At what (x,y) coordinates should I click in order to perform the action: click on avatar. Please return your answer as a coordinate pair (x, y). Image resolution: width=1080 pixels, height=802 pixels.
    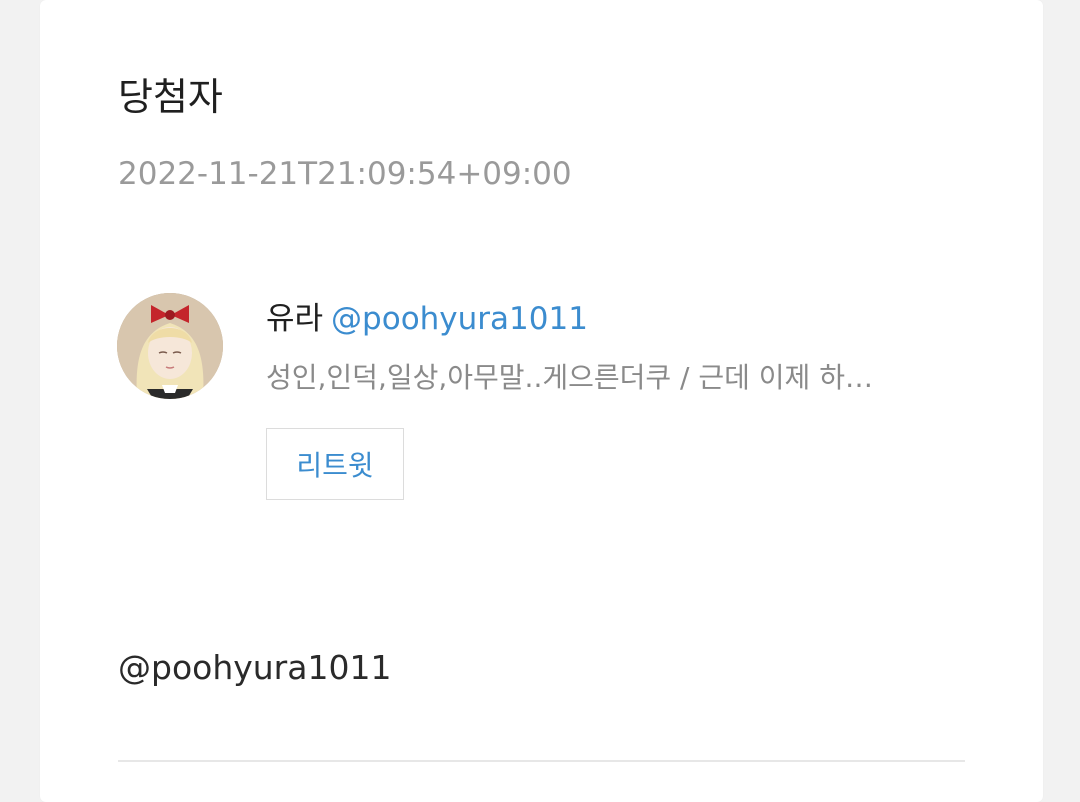
    Looking at the image, I should click on (170, 346).